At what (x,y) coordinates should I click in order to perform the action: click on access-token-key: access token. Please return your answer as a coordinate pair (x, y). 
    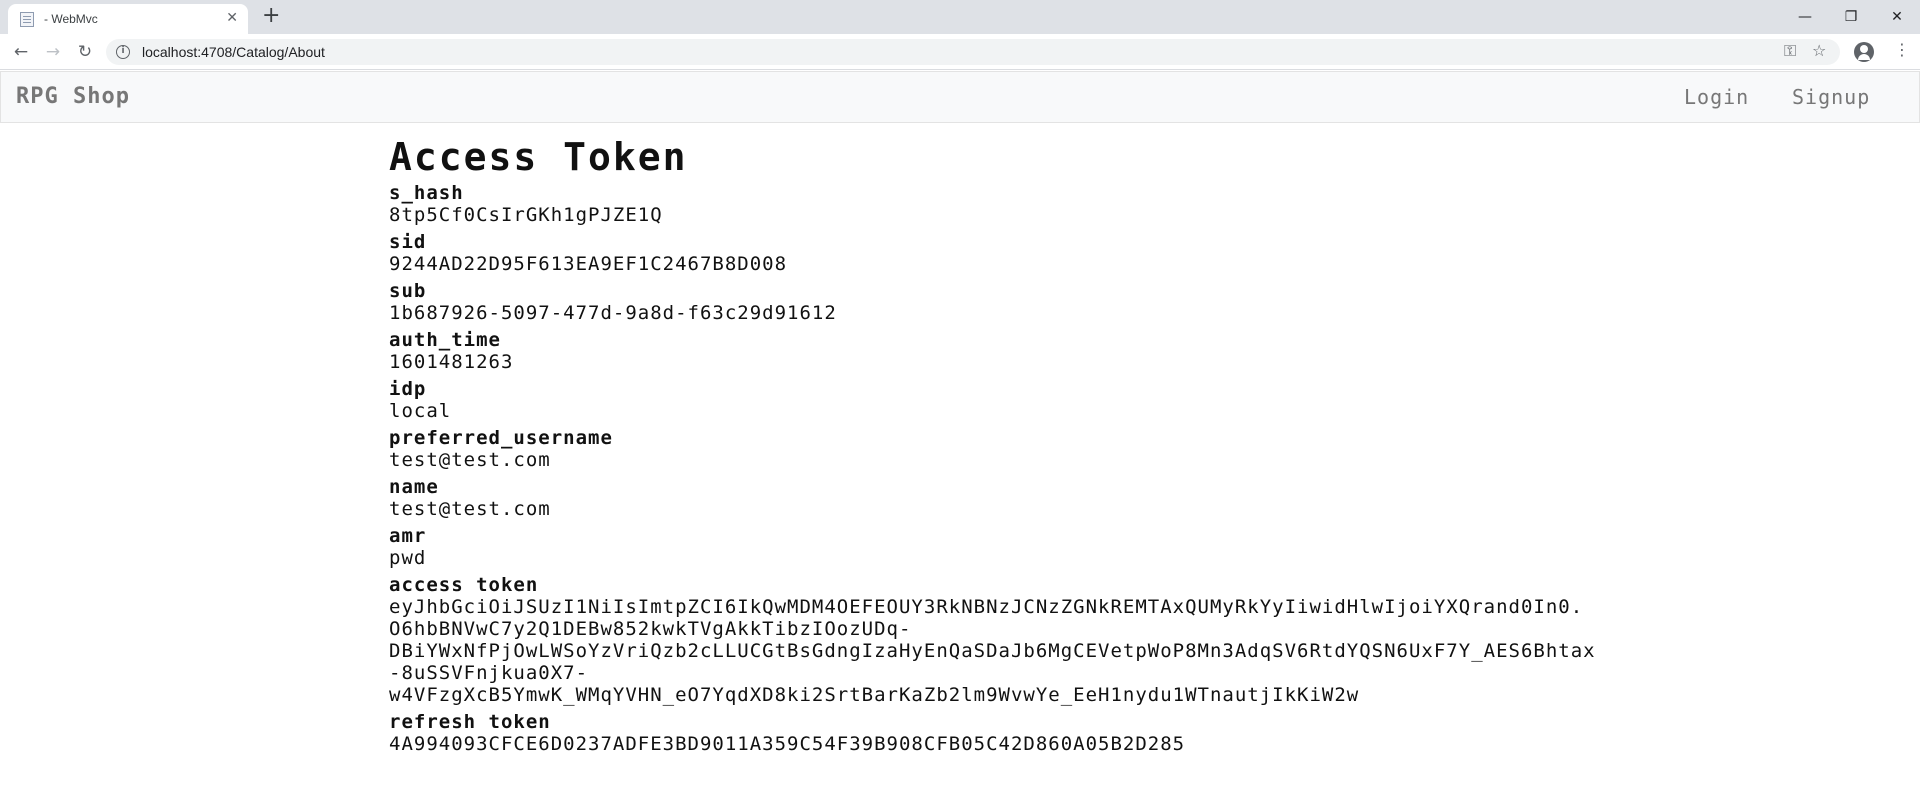
    Looking at the image, I should click on (464, 585).